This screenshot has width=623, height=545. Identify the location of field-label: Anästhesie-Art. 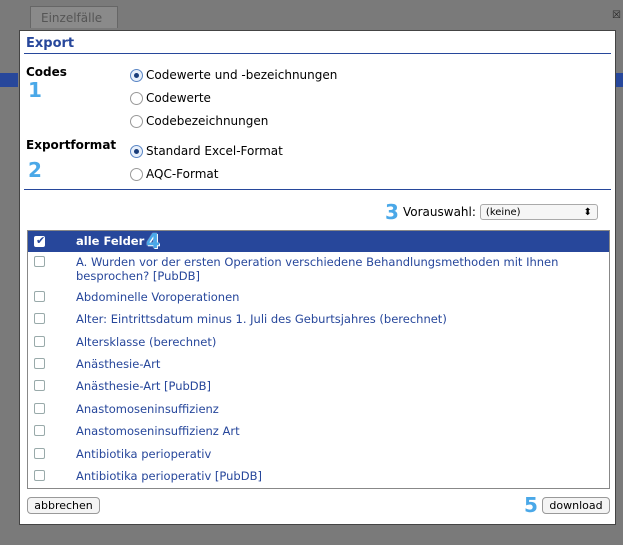
(118, 364).